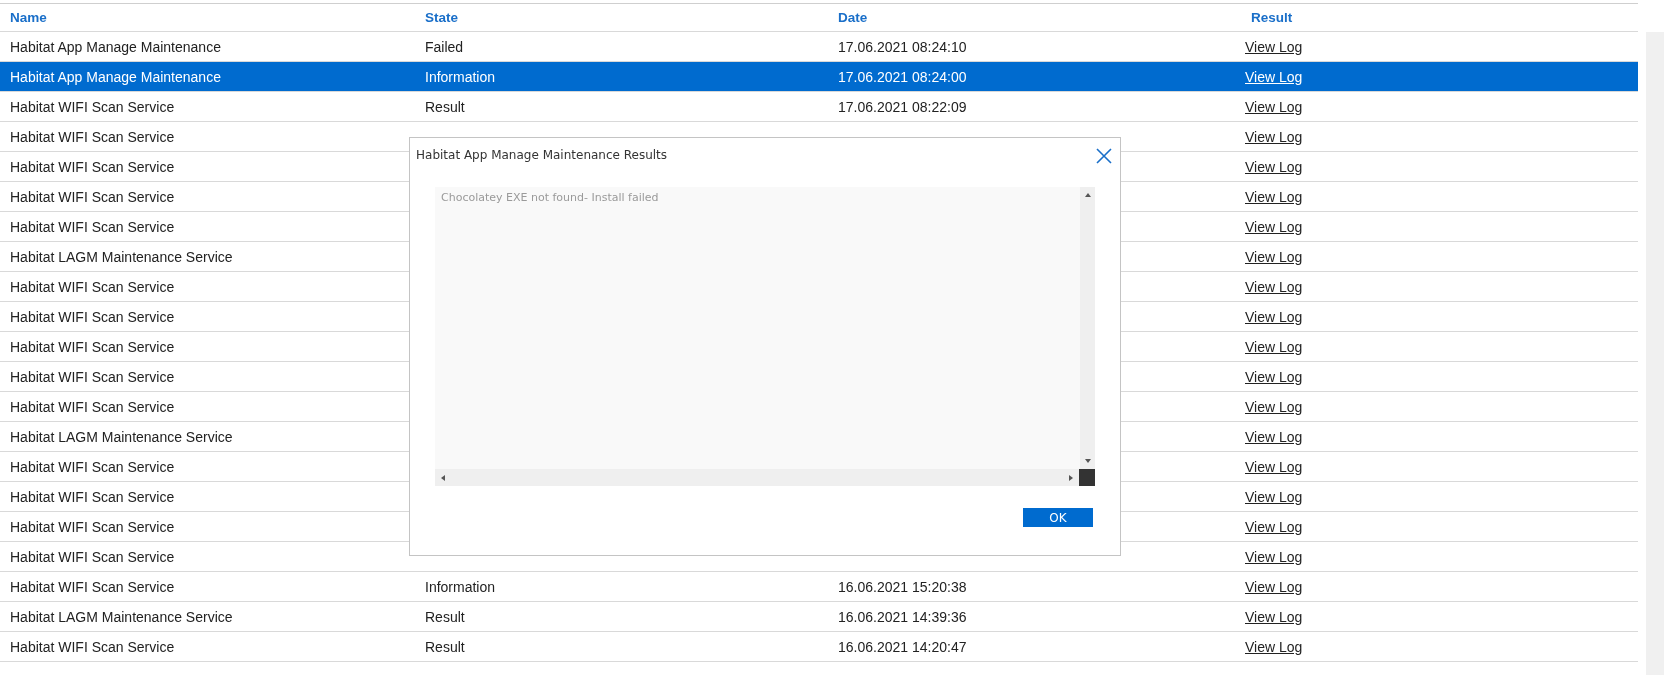 This screenshot has width=1667, height=675. What do you see at coordinates (1037, 17) in the screenshot?
I see `column-header: Date` at bounding box center [1037, 17].